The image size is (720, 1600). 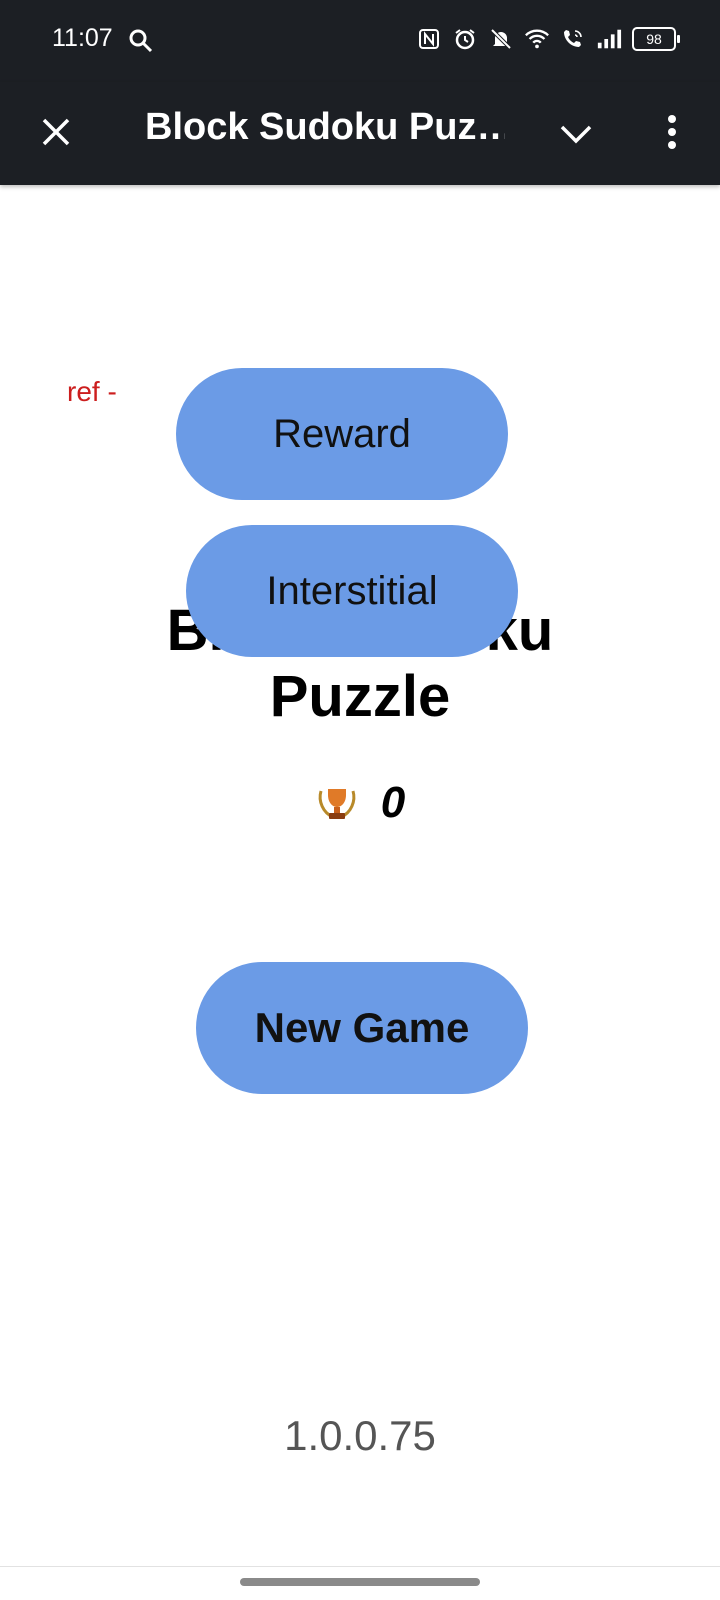 I want to click on wifi-calling-icon, so click(x=573, y=39).